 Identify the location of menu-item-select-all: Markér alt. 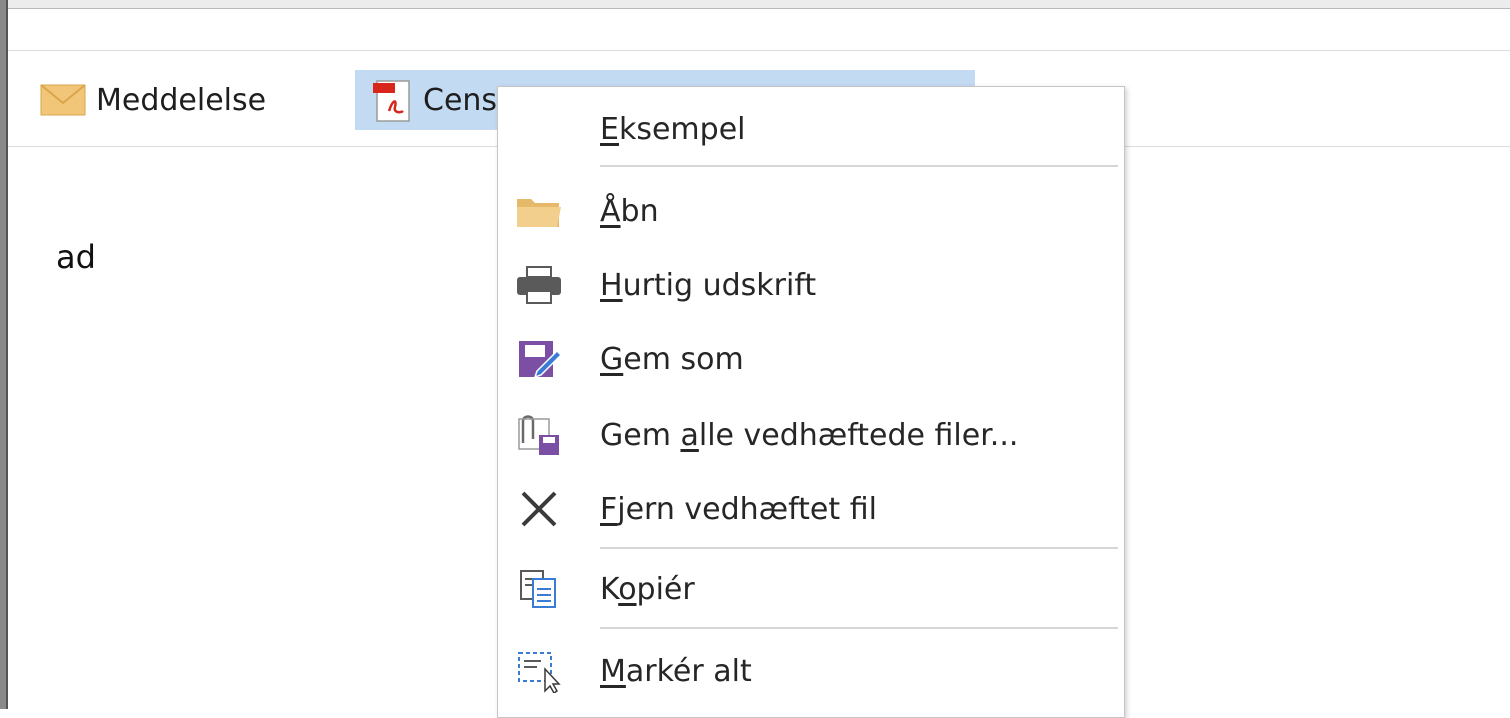
(811, 671).